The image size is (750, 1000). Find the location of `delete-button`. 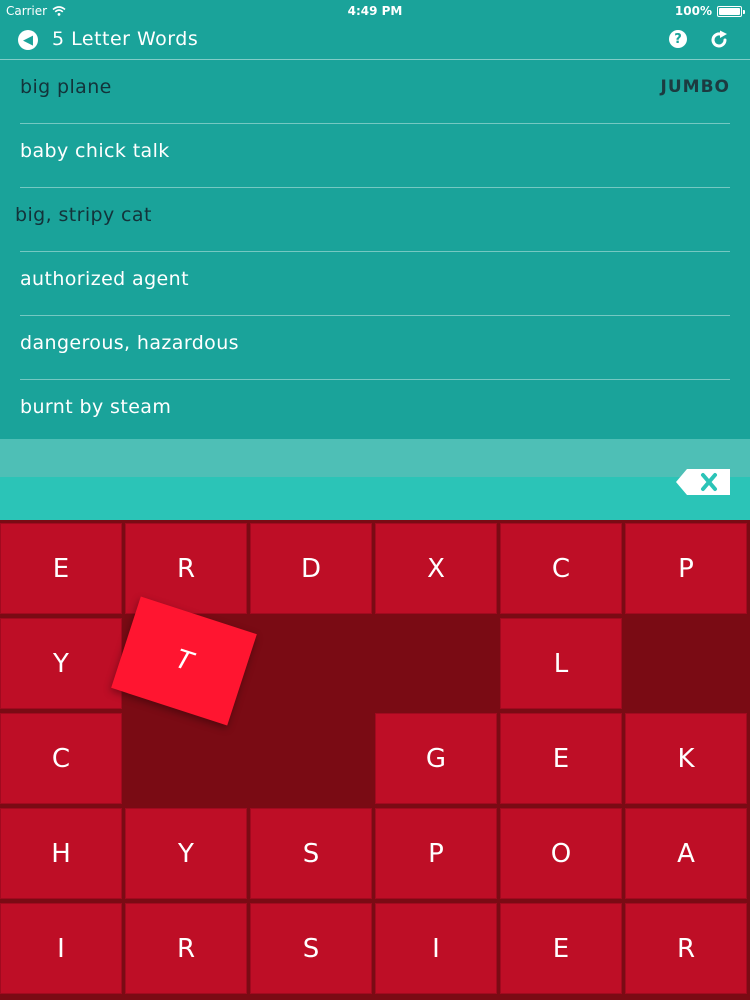

delete-button is located at coordinates (703, 482).